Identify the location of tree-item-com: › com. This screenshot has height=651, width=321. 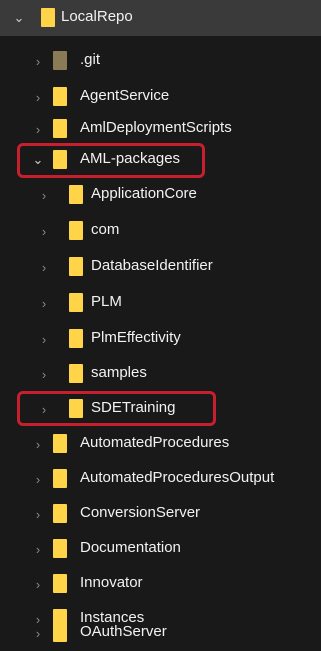
(160, 231).